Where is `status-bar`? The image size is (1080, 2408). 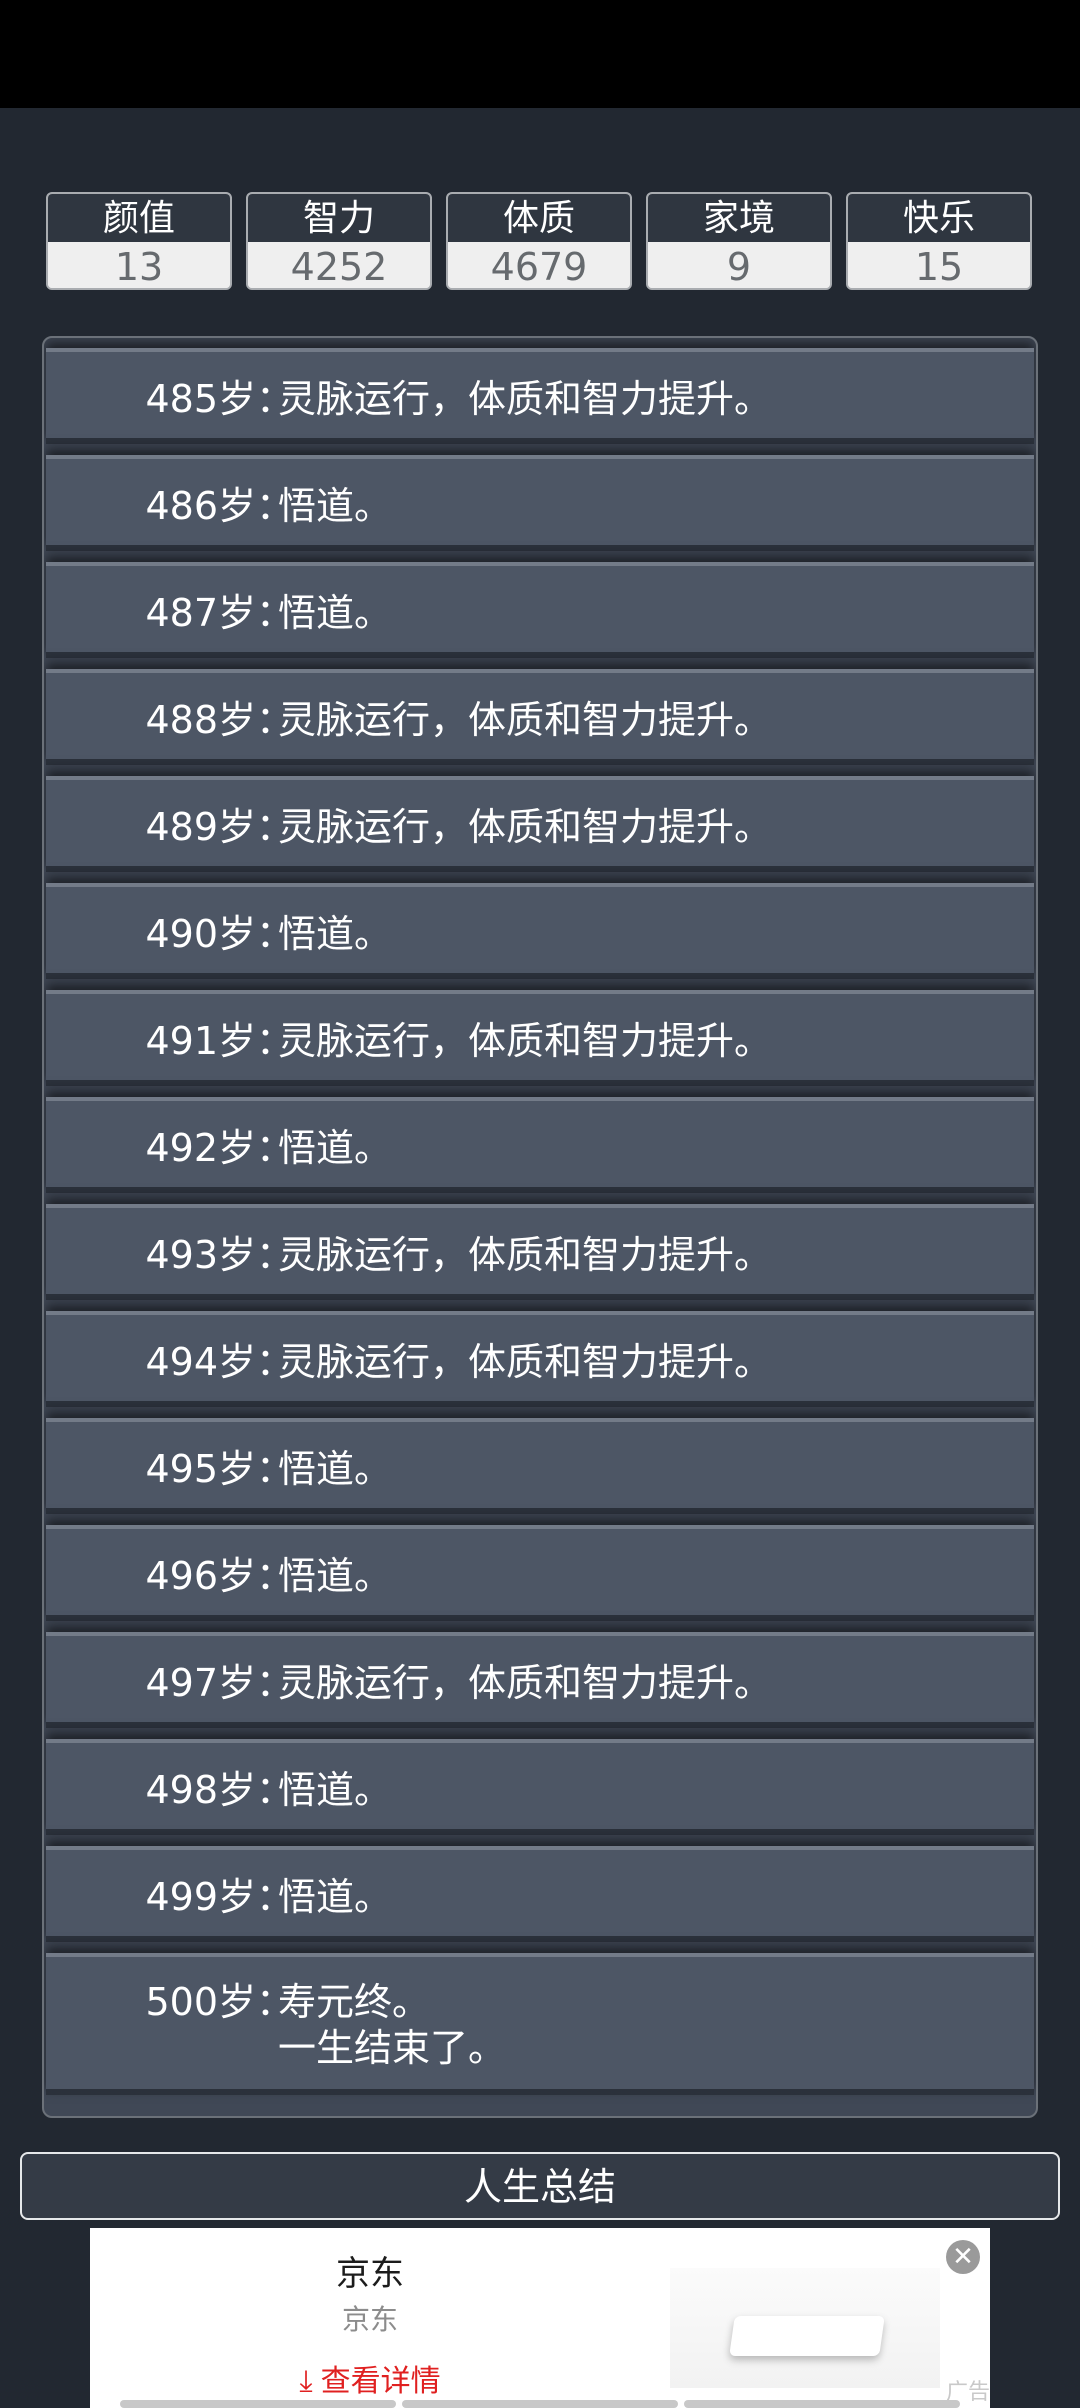 status-bar is located at coordinates (540, 54).